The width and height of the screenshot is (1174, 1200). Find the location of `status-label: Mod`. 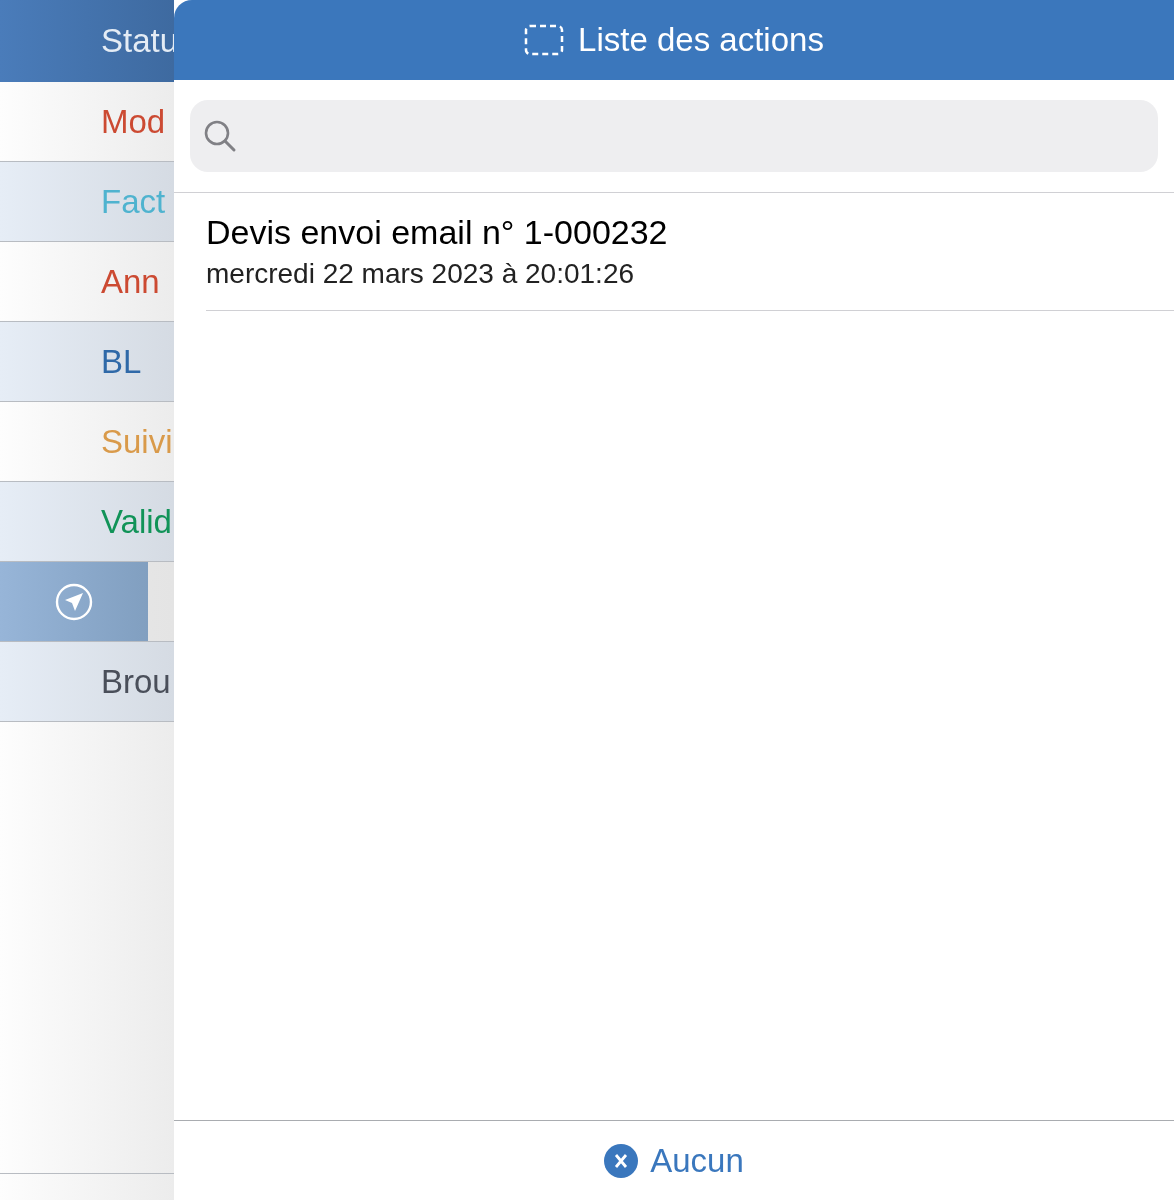

status-label: Mod is located at coordinates (133, 121).